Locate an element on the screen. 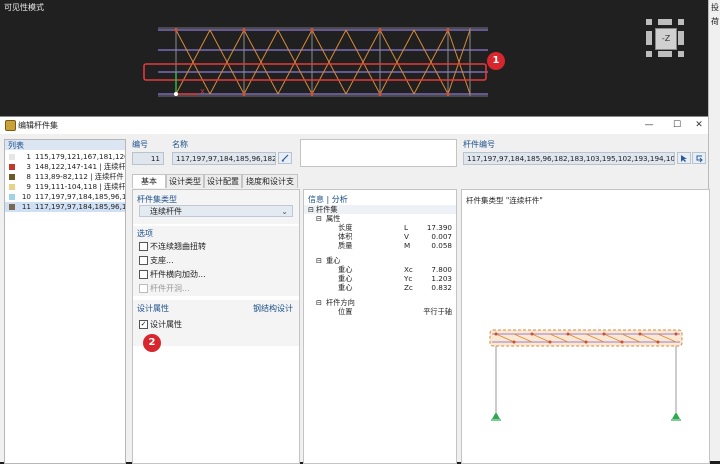 This screenshot has width=720, height=464. info-header: 信息 | 分析 is located at coordinates (328, 199).